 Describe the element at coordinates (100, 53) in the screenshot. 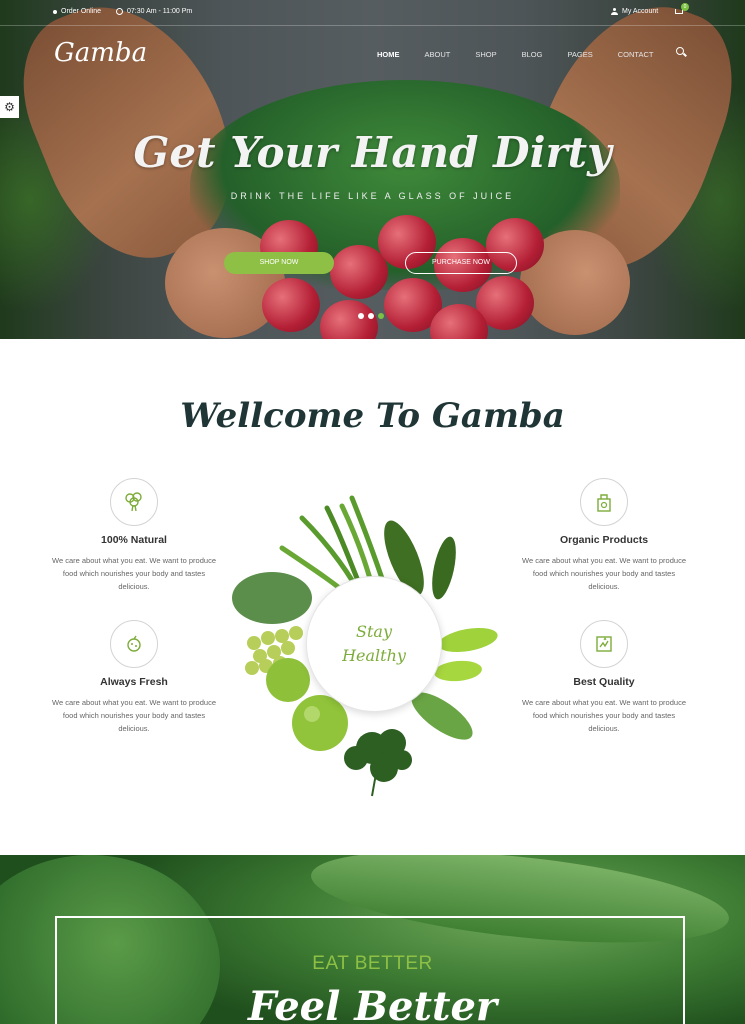

I see `site-logo: Gamba` at that location.